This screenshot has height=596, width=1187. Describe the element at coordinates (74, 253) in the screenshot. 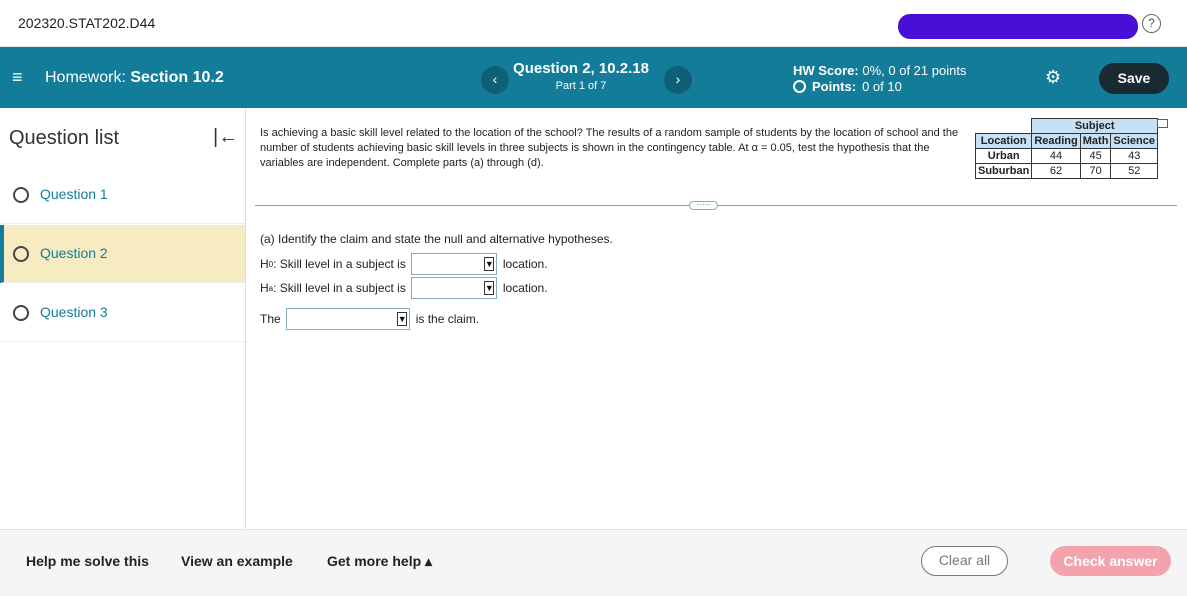

I see `question-list-label: Question 2` at that location.